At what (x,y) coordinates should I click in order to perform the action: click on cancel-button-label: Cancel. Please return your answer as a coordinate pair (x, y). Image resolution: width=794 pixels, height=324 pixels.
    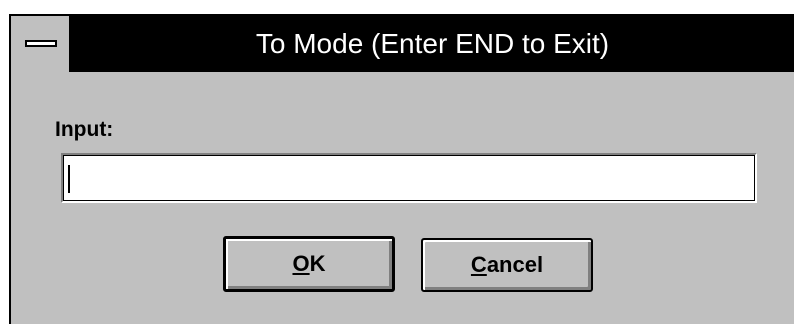
    Looking at the image, I should click on (507, 264).